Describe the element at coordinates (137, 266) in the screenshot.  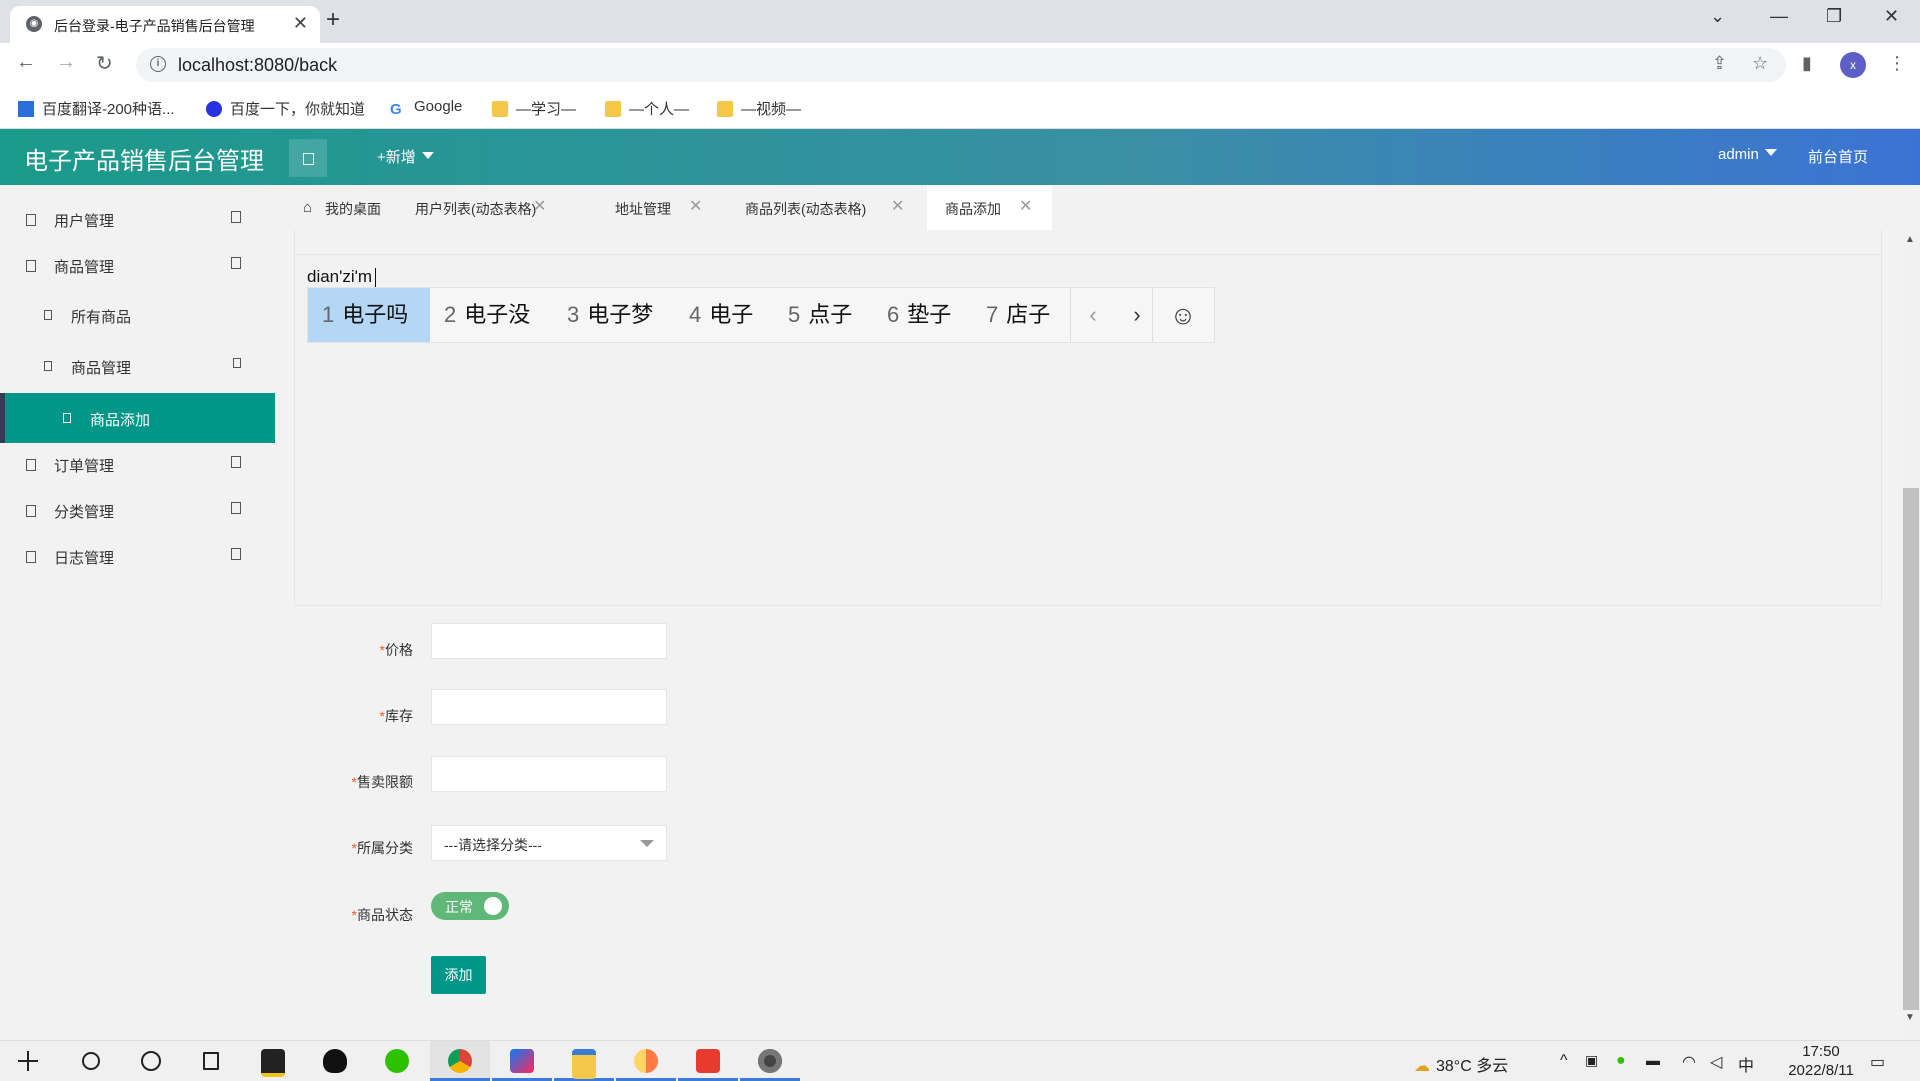
I see `sidebar-item-product-management: 商品管理` at that location.